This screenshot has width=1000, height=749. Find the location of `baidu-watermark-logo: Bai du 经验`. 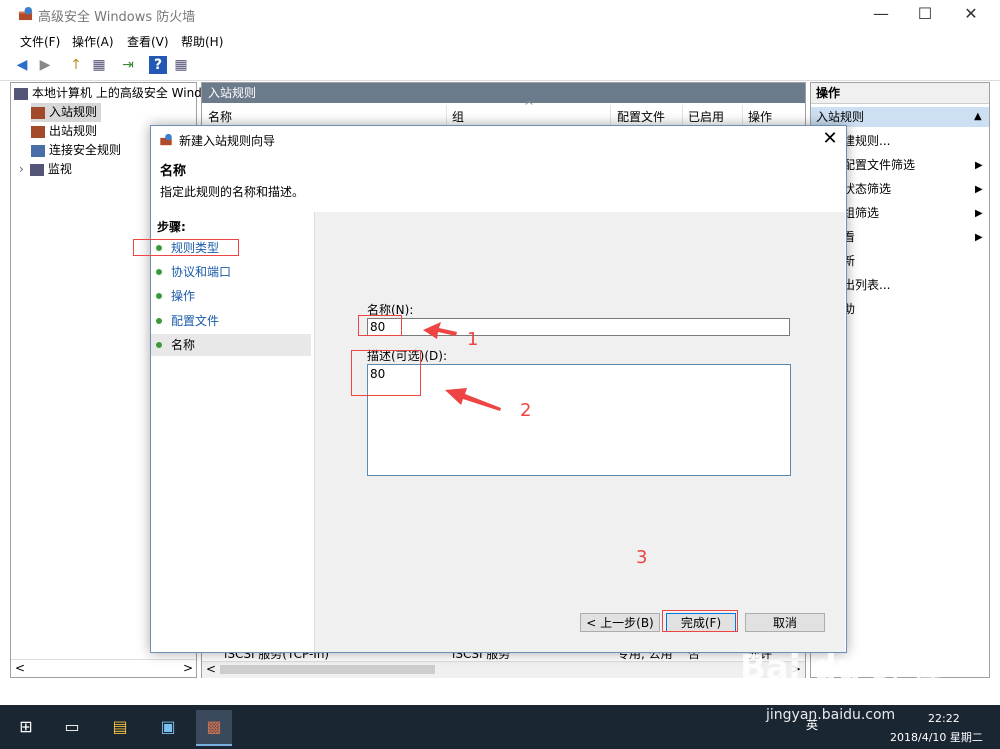

baidu-watermark-logo: Bai du 经验 is located at coordinates (840, 668).